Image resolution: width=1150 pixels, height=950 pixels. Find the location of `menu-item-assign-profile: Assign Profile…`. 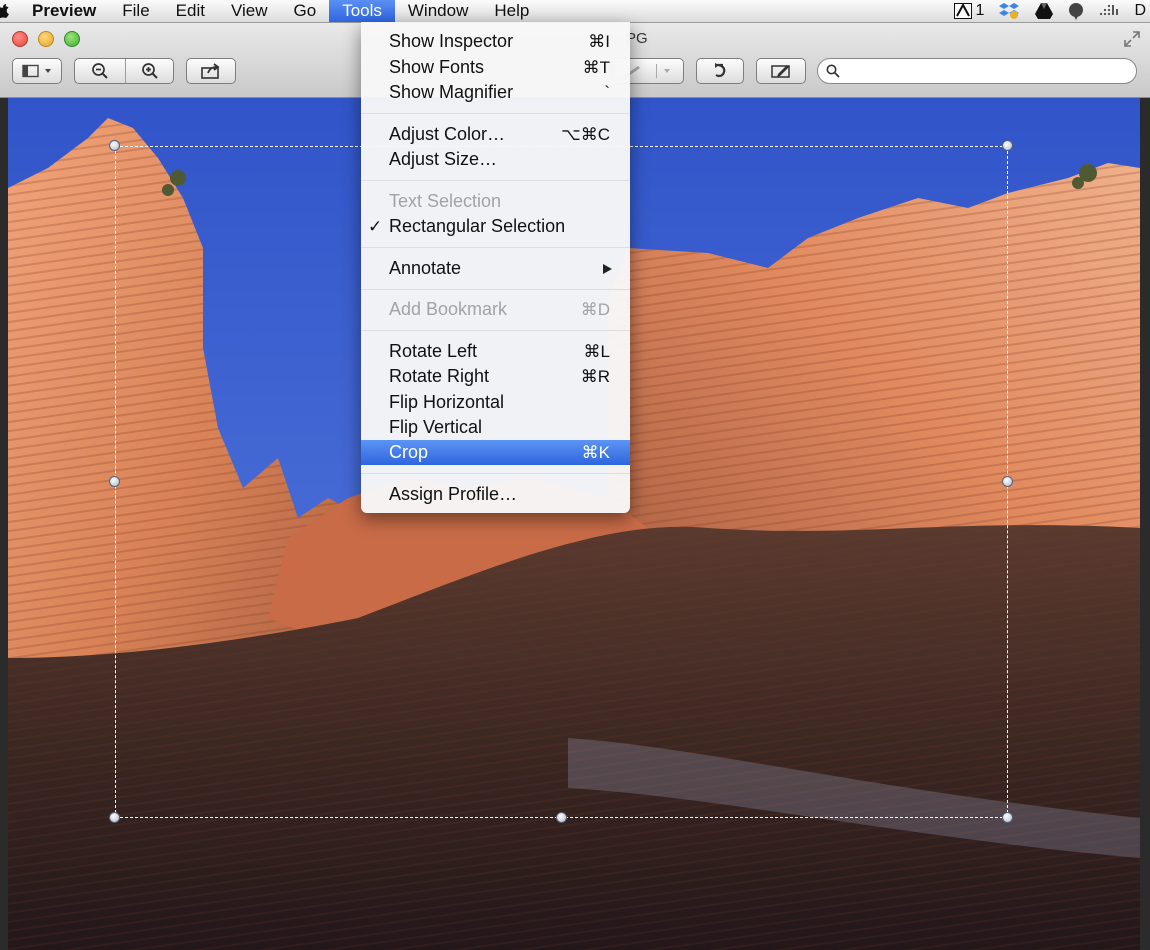

menu-item-assign-profile: Assign Profile… is located at coordinates (495, 494).